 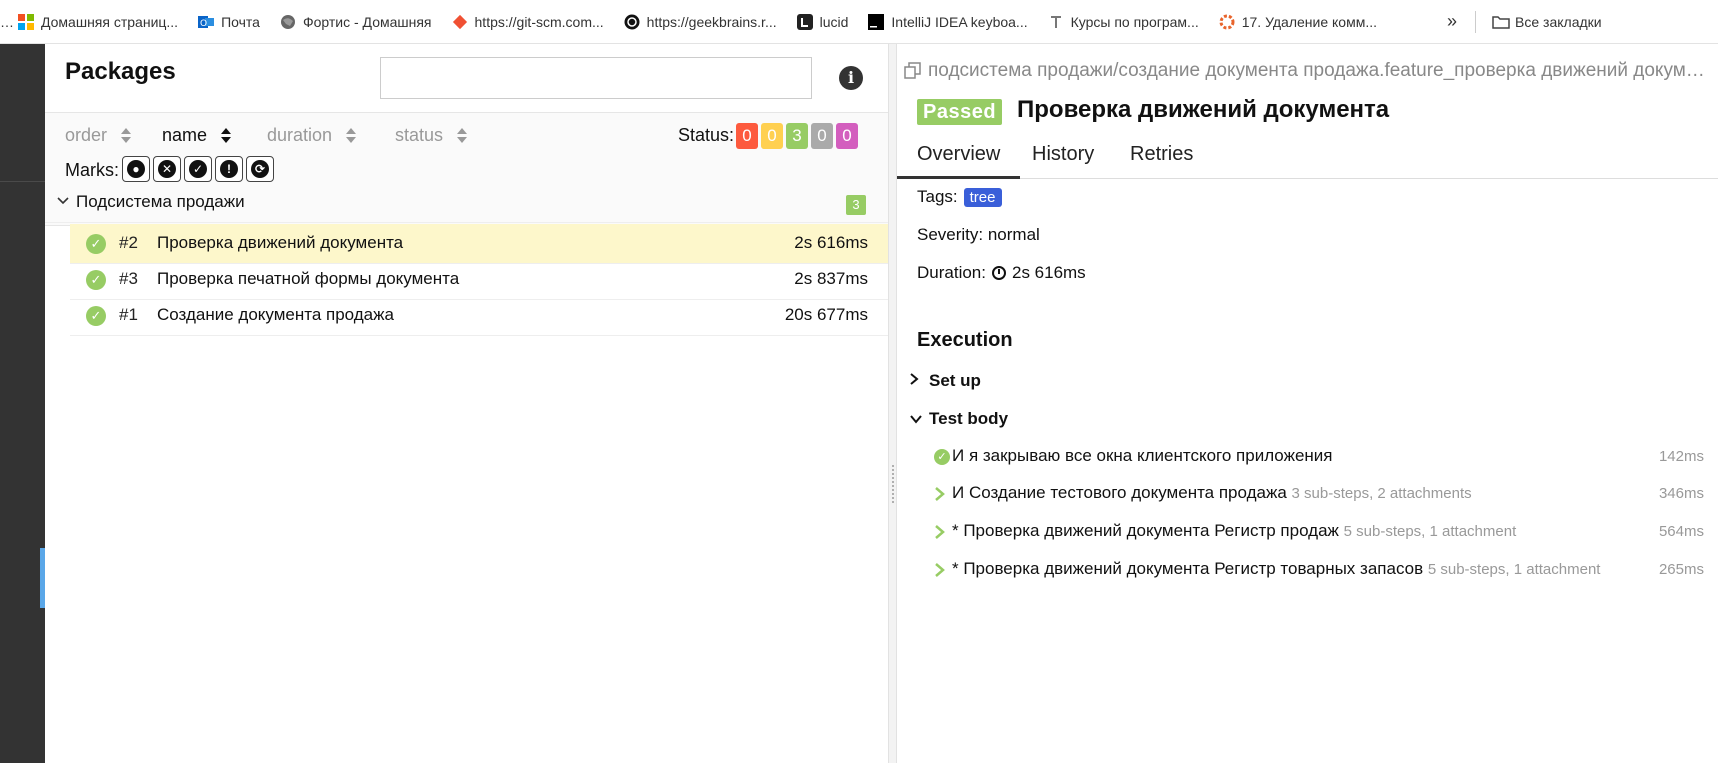 I want to click on step-duration: 564ms, so click(x=1681, y=531).